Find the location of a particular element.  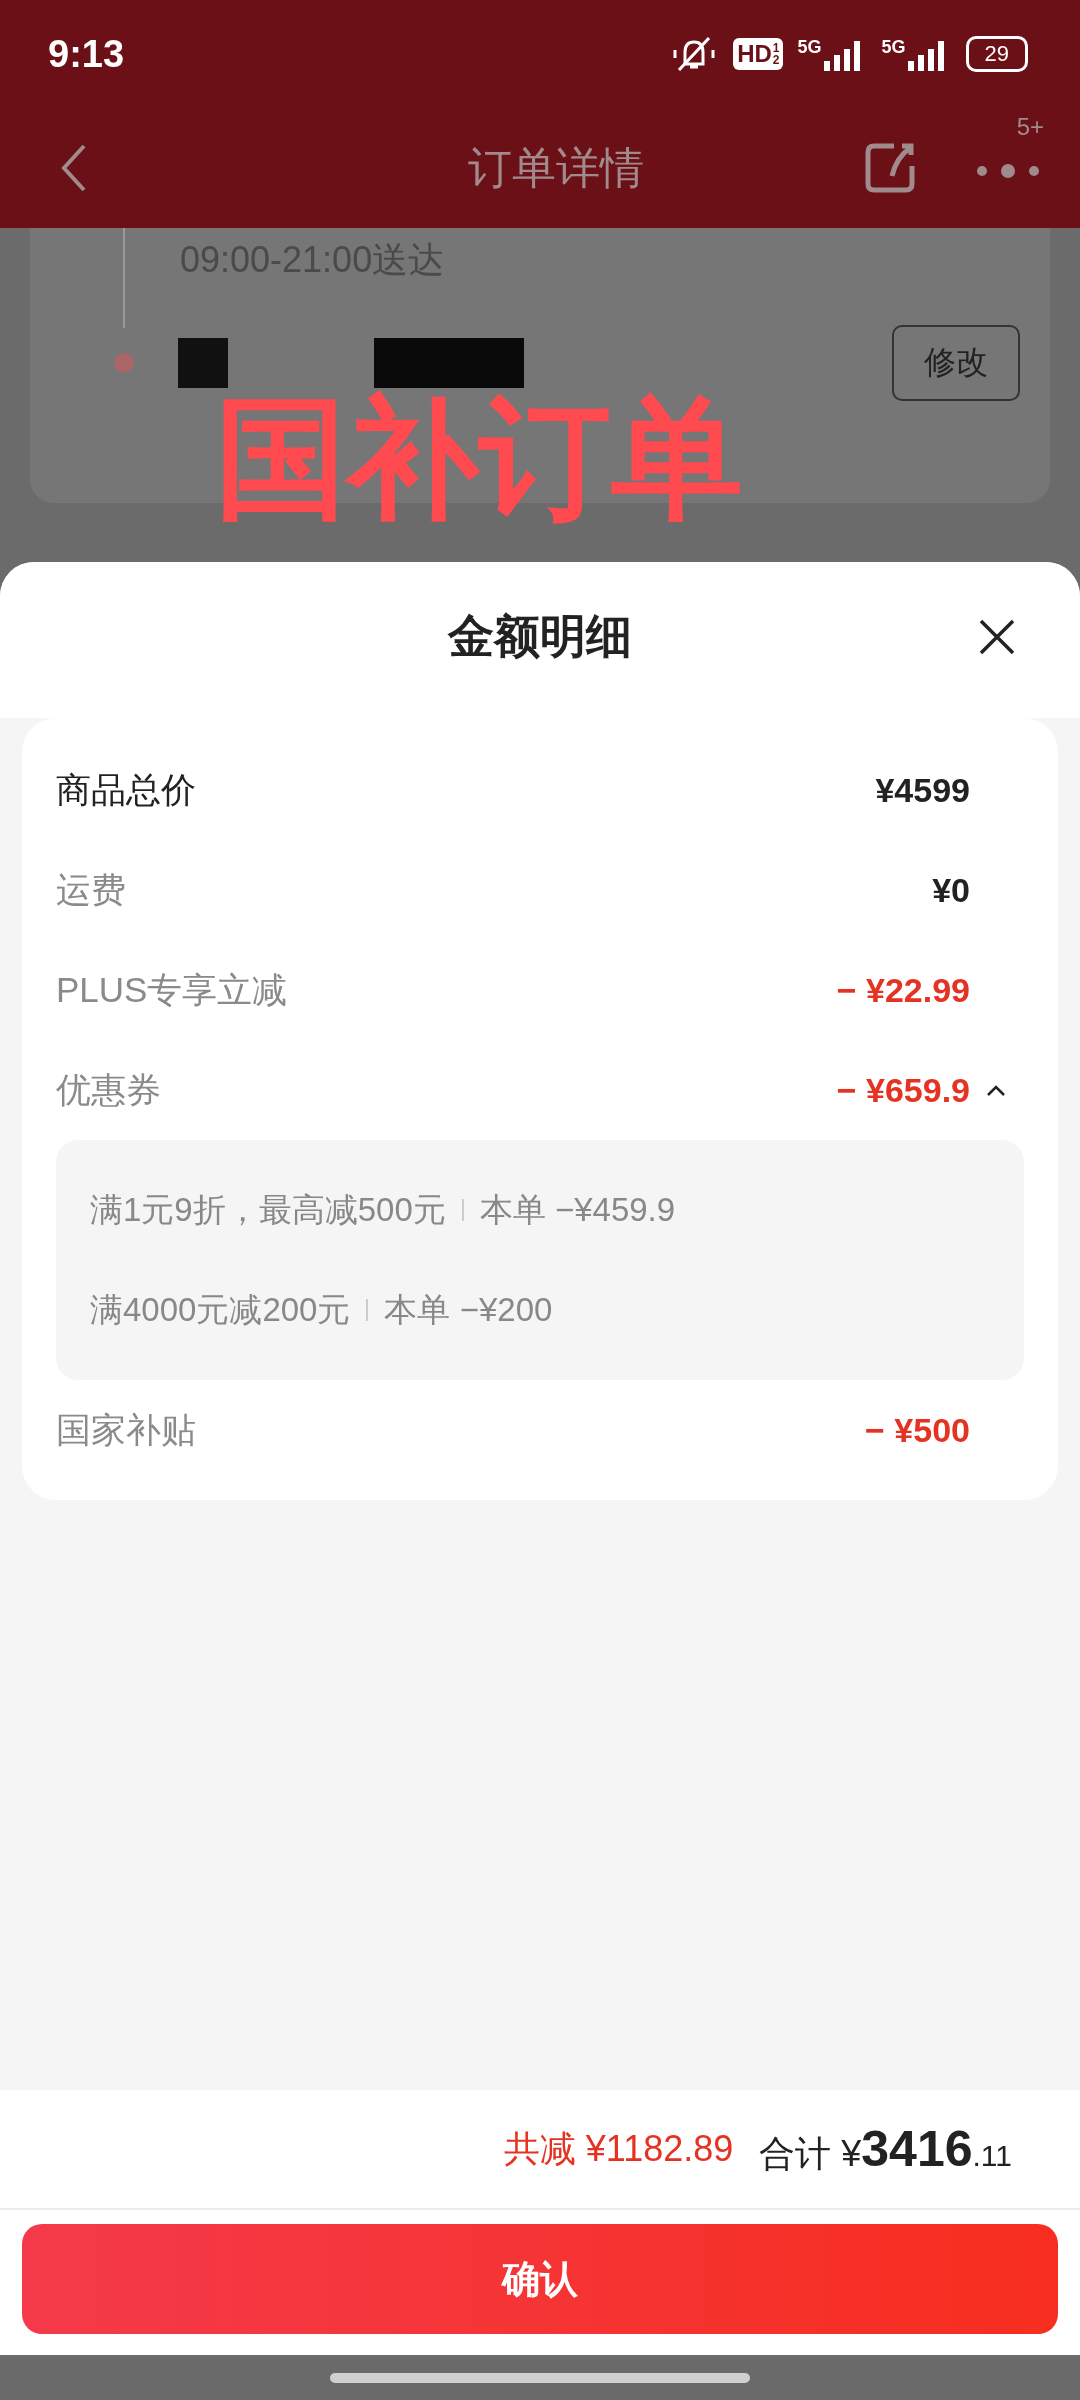

coupon-condition: 满1元9折，最高减500元 is located at coordinates (268, 1209).